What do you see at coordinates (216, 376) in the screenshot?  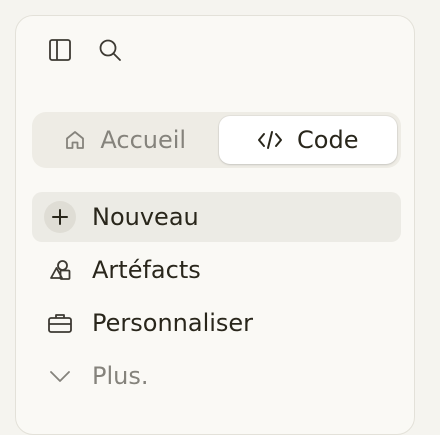 I see `nav-item-more: Plus.` at bounding box center [216, 376].